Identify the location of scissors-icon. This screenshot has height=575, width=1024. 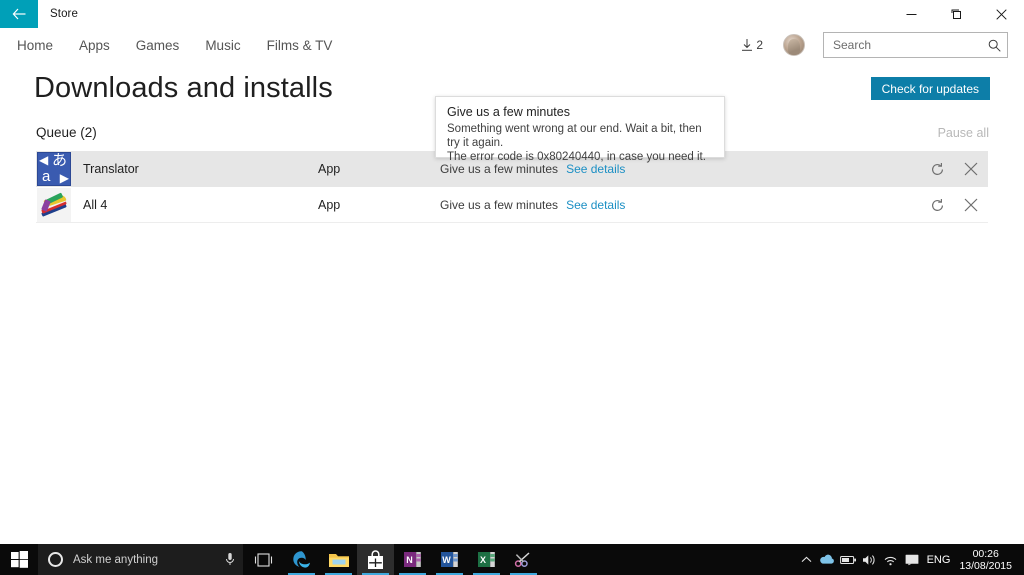
(522, 559).